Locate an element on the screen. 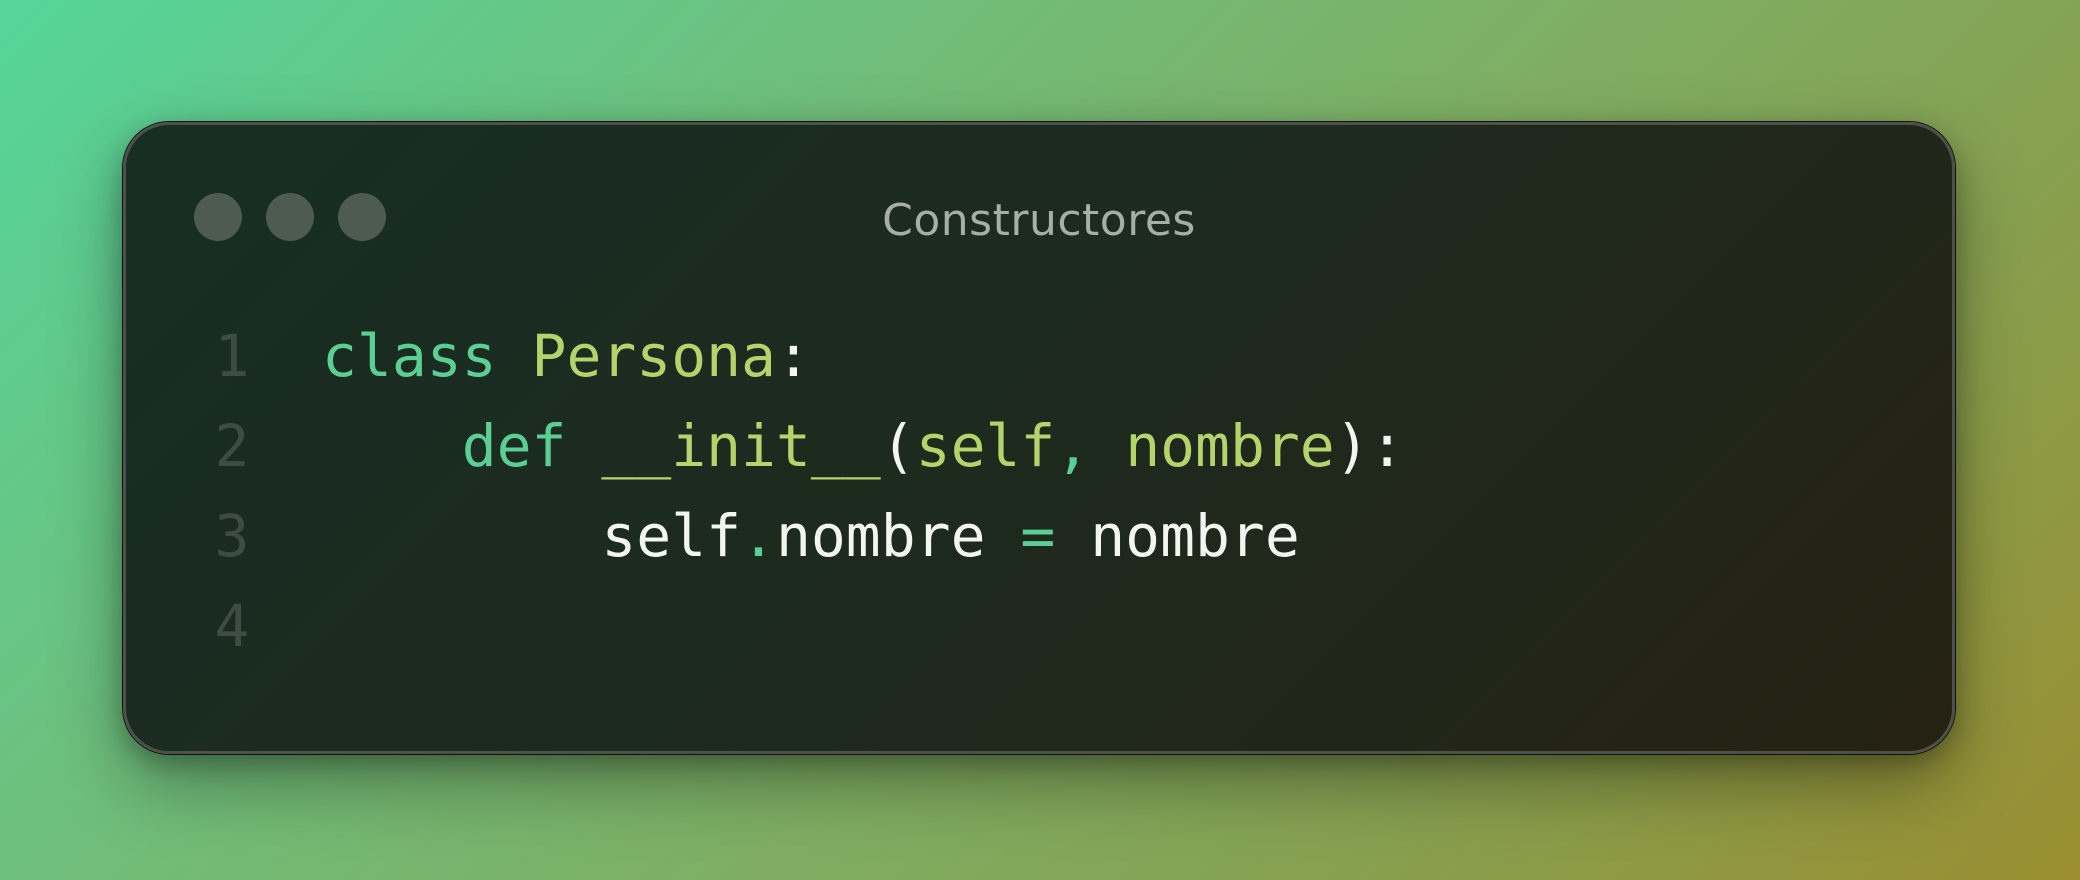  code-text: class Persona: is located at coordinates (566, 356).